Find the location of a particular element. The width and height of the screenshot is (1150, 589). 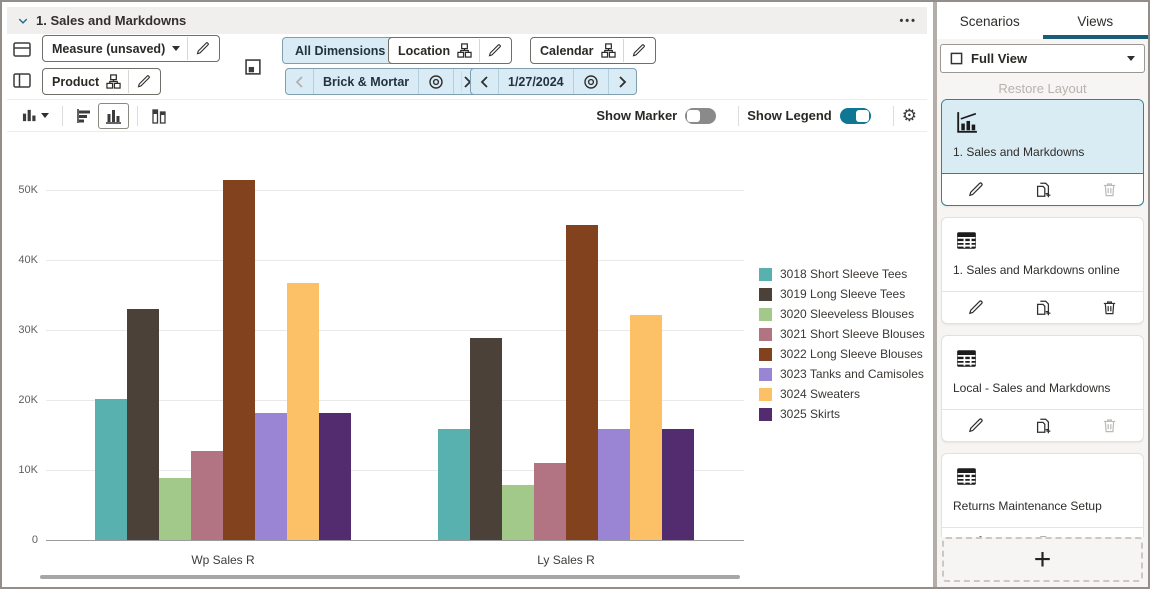

y-tick-label: 40K is located at coordinates (28, 260).